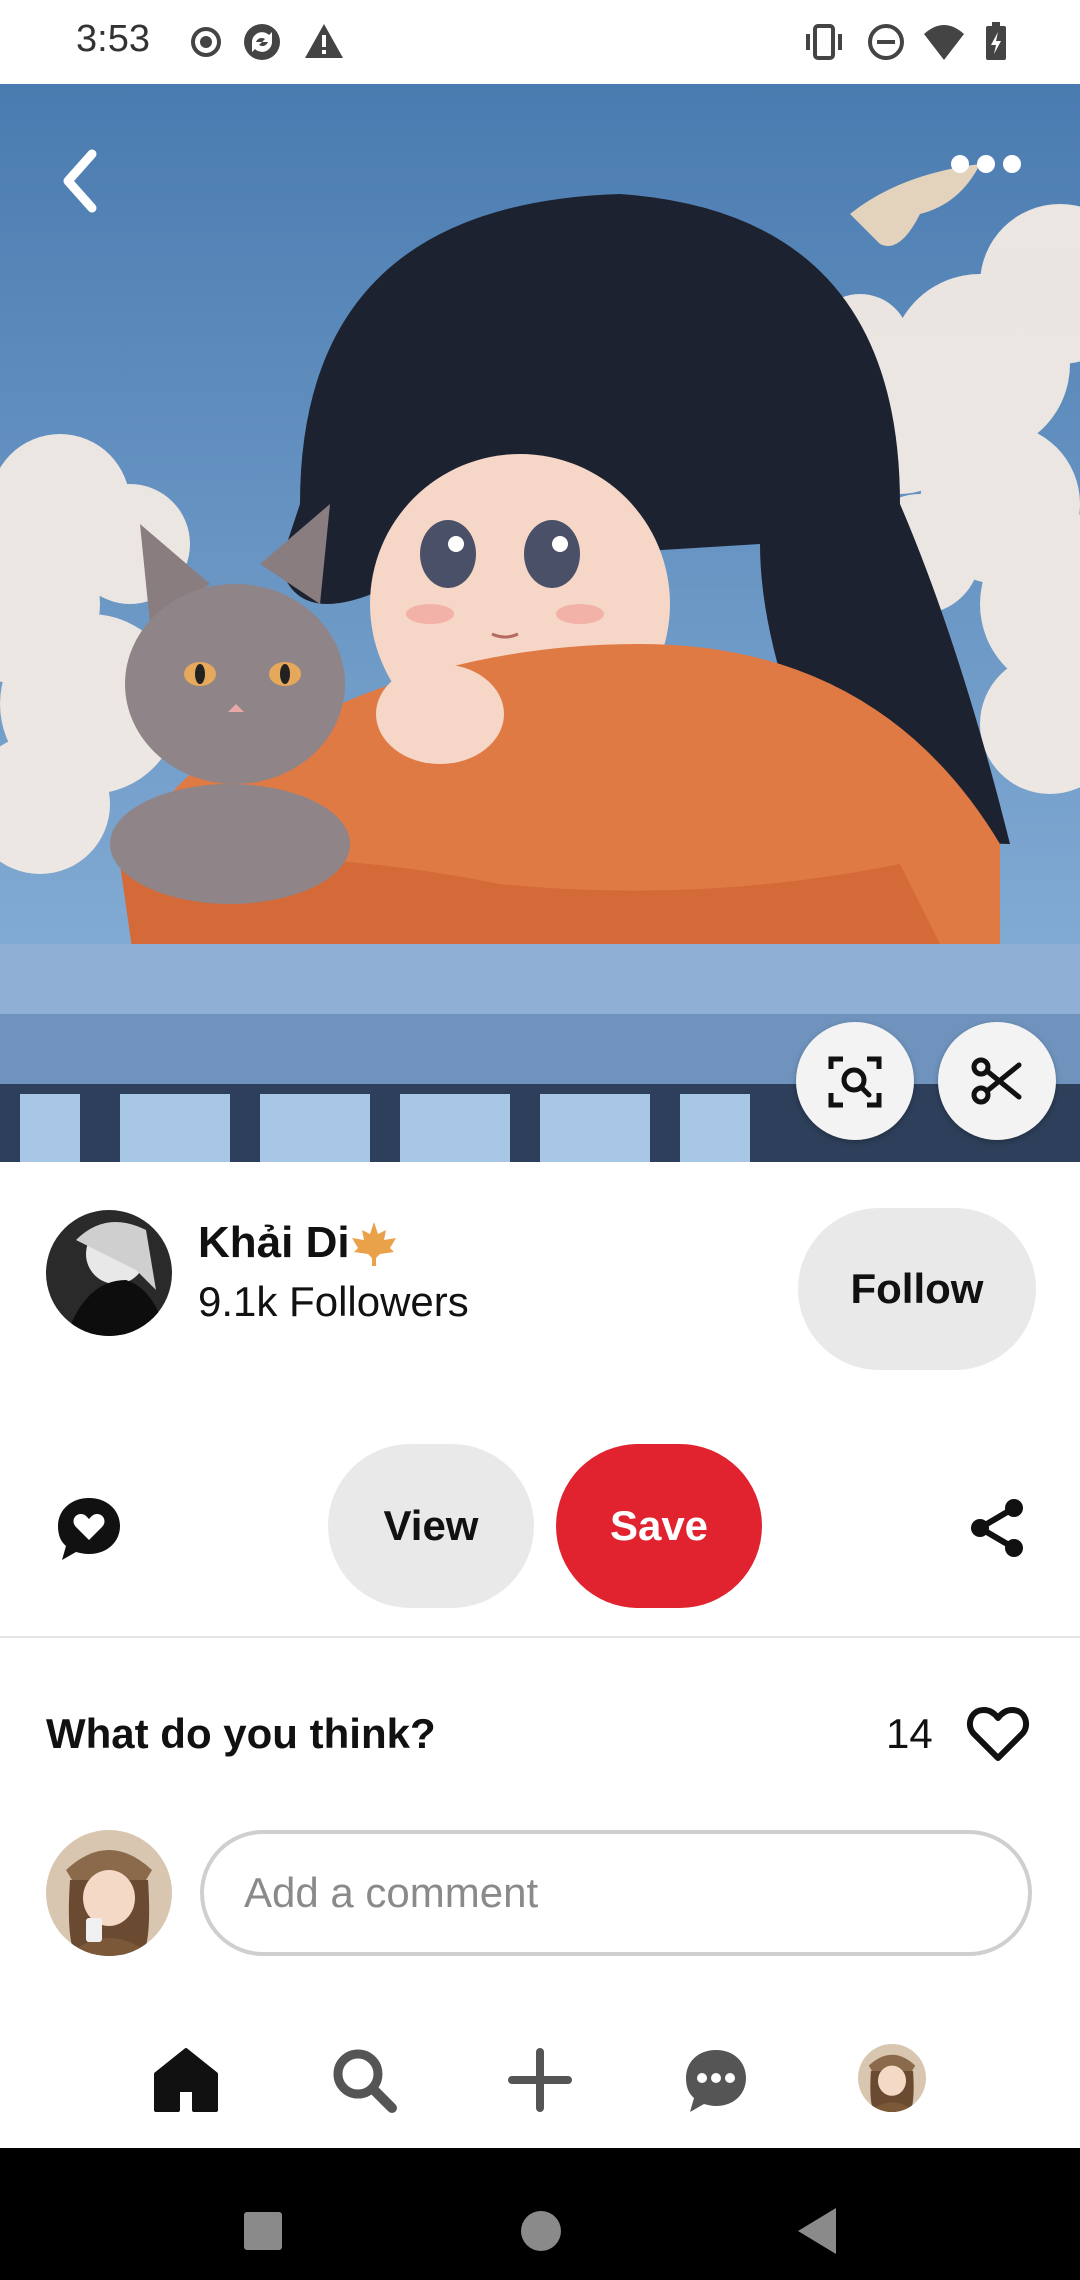 This screenshot has height=2280, width=1080. I want to click on messages-icon, so click(716, 2081).